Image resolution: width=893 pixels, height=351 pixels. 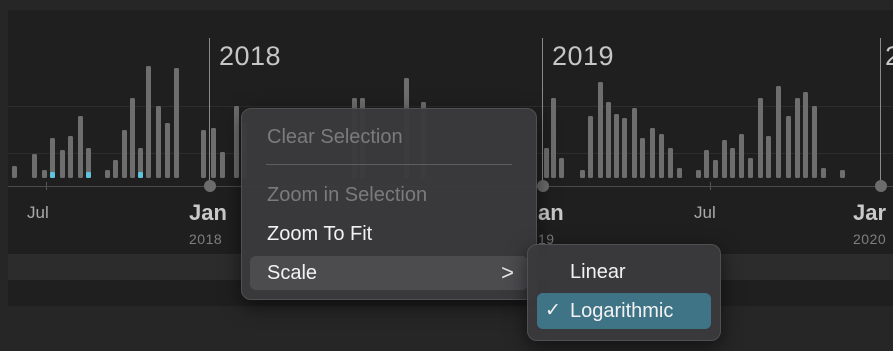 What do you see at coordinates (542, 112) in the screenshot?
I see `year-marker-2019` at bounding box center [542, 112].